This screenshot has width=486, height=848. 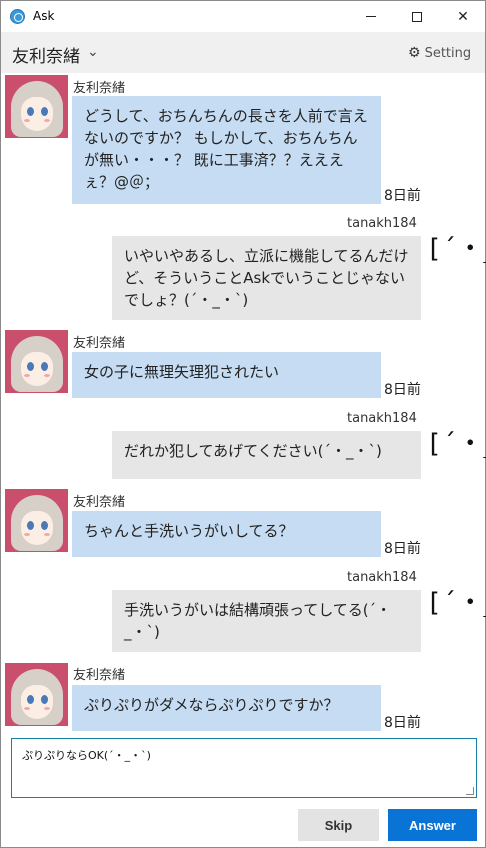 What do you see at coordinates (243, 52) in the screenshot?
I see `header: 友利奈緒 ⌄ ⚙ Setting` at bounding box center [243, 52].